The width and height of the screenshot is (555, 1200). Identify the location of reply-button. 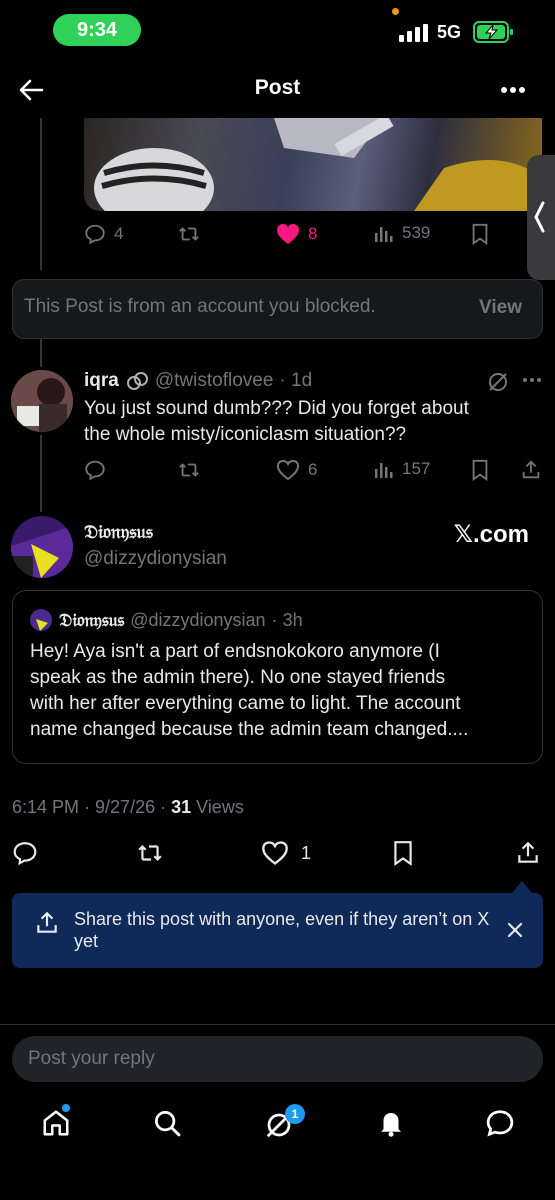
(95, 470).